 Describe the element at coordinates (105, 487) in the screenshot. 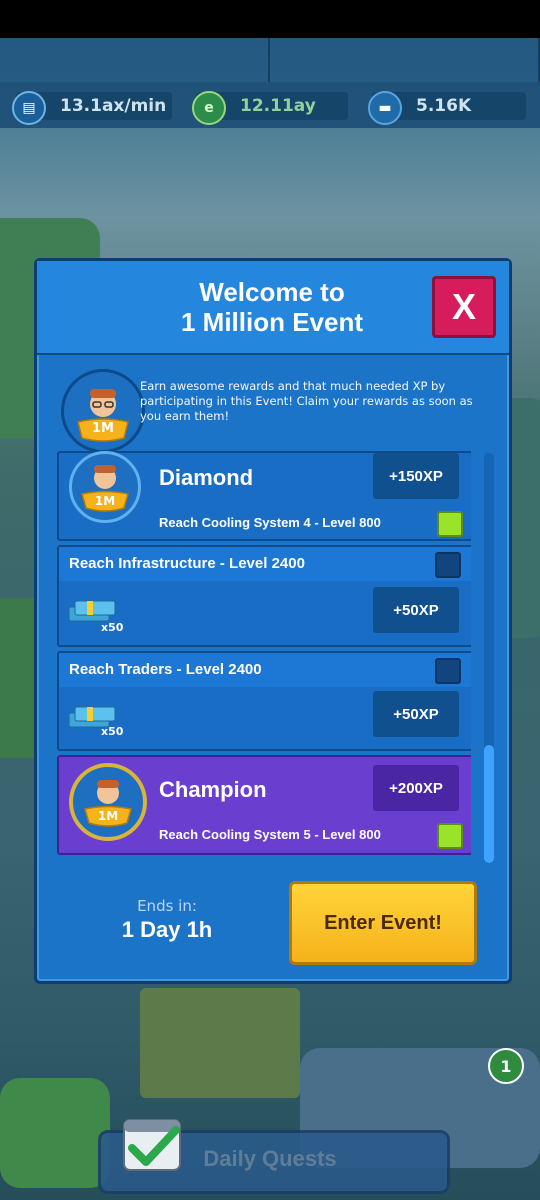

I see `diamond-badge-icon: 1M` at that location.